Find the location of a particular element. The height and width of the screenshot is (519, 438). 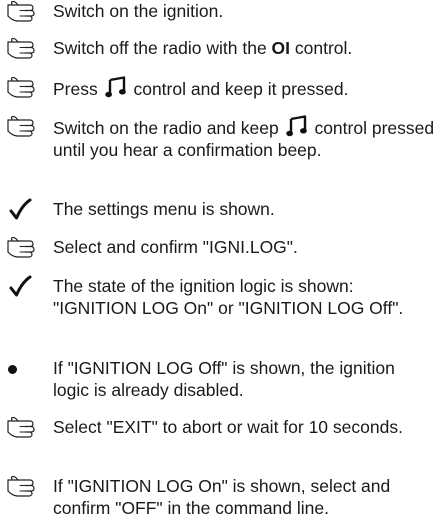

step-text-post: control and keep it pressed. is located at coordinates (238, 89).